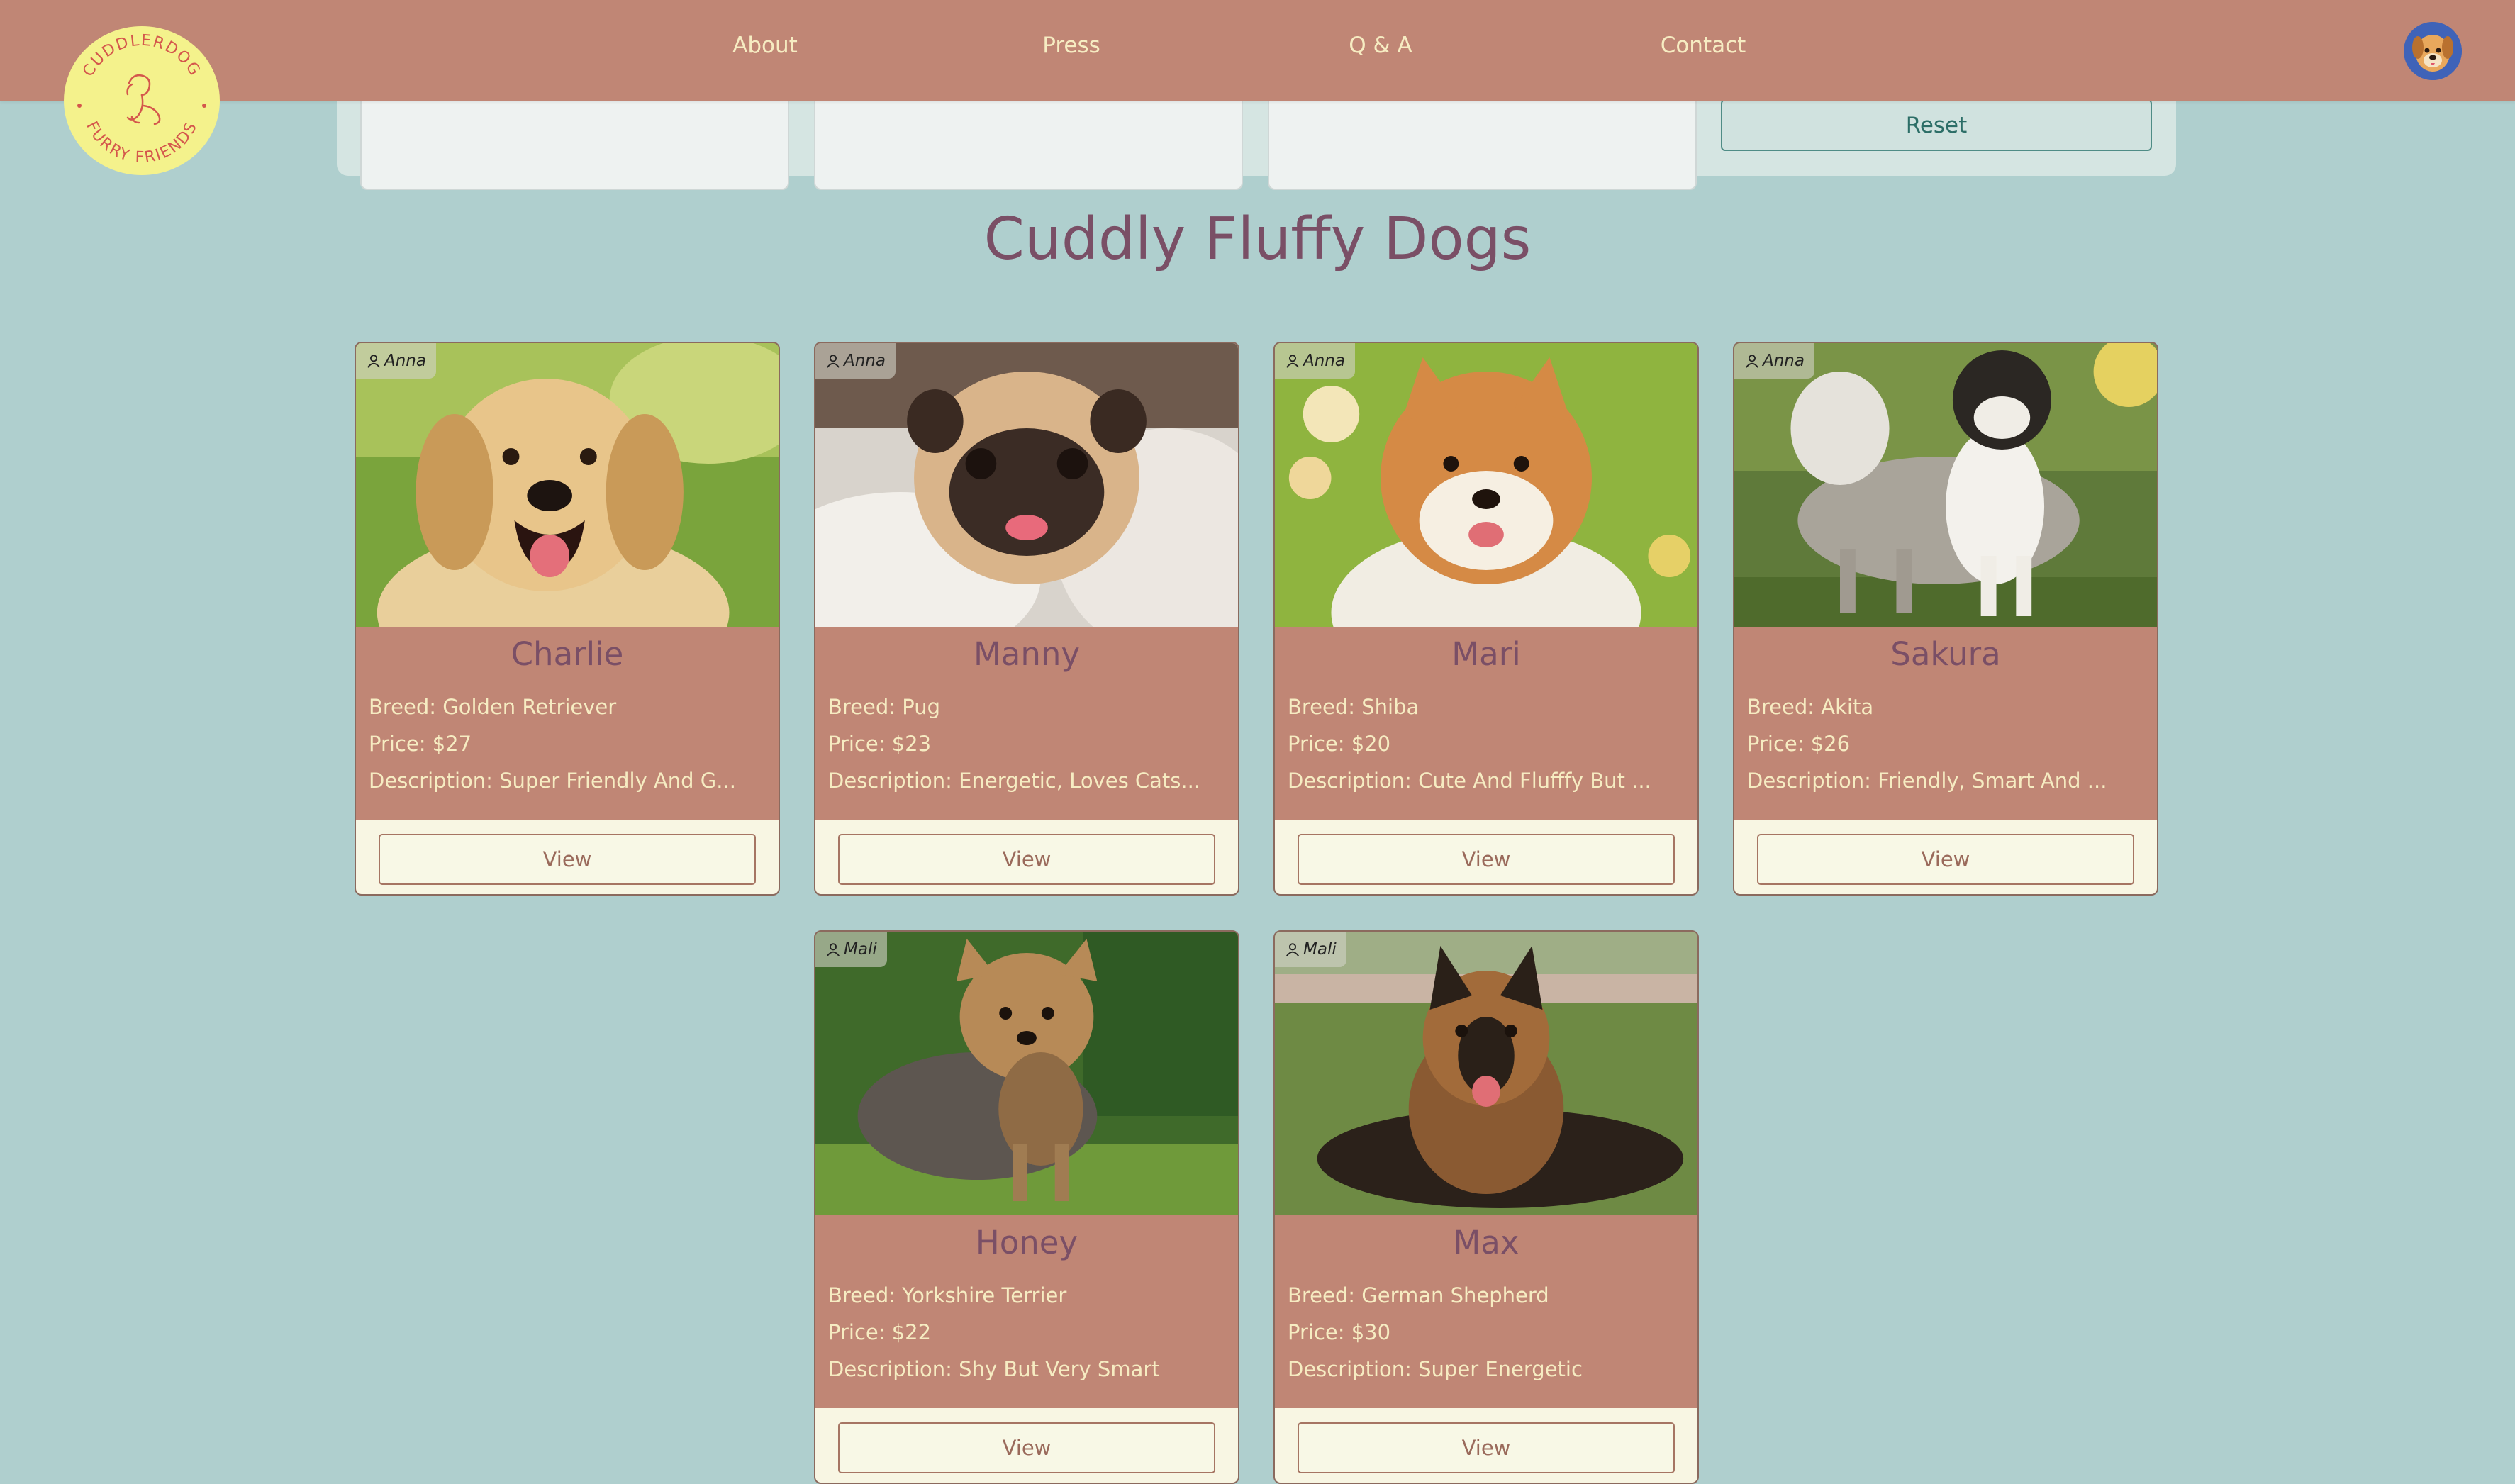 This screenshot has width=2515, height=1484. What do you see at coordinates (1339, 744) in the screenshot?
I see `dog-price: Price: $20` at bounding box center [1339, 744].